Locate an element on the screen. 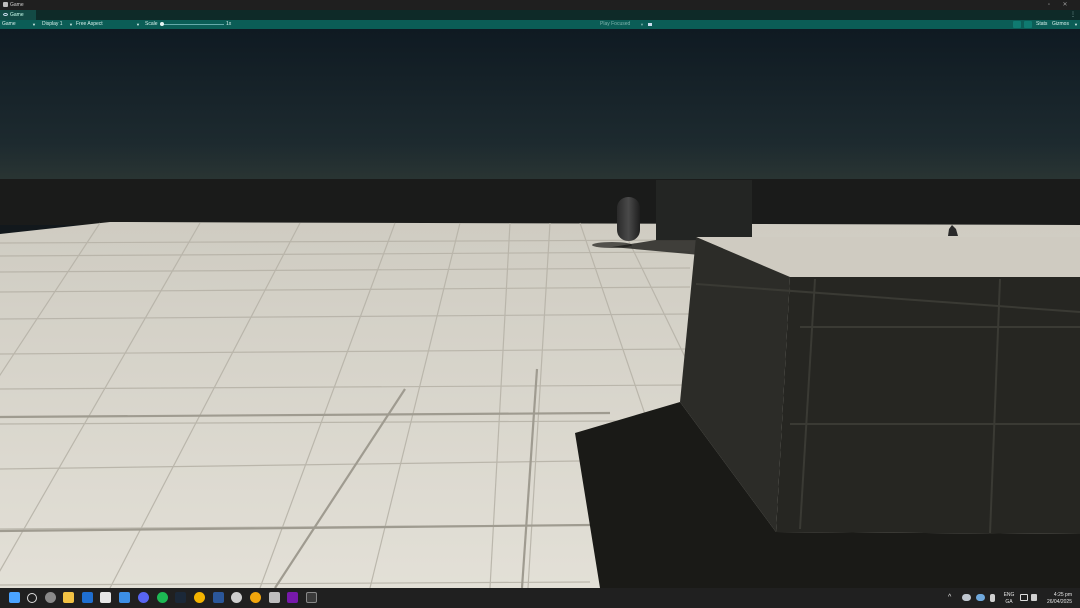 Image resolution: width=1080 pixels, height=608 pixels. steam-icon is located at coordinates (180, 597).